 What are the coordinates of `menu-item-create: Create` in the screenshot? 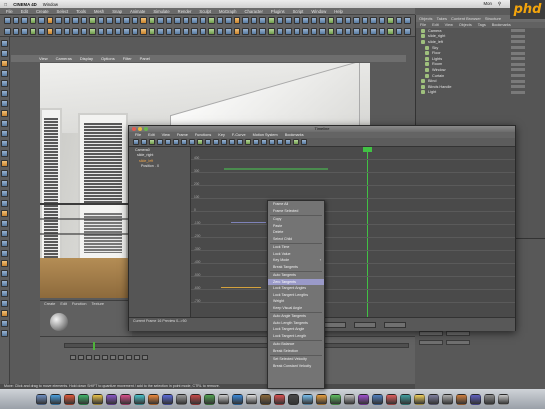 It's located at (42, 11).